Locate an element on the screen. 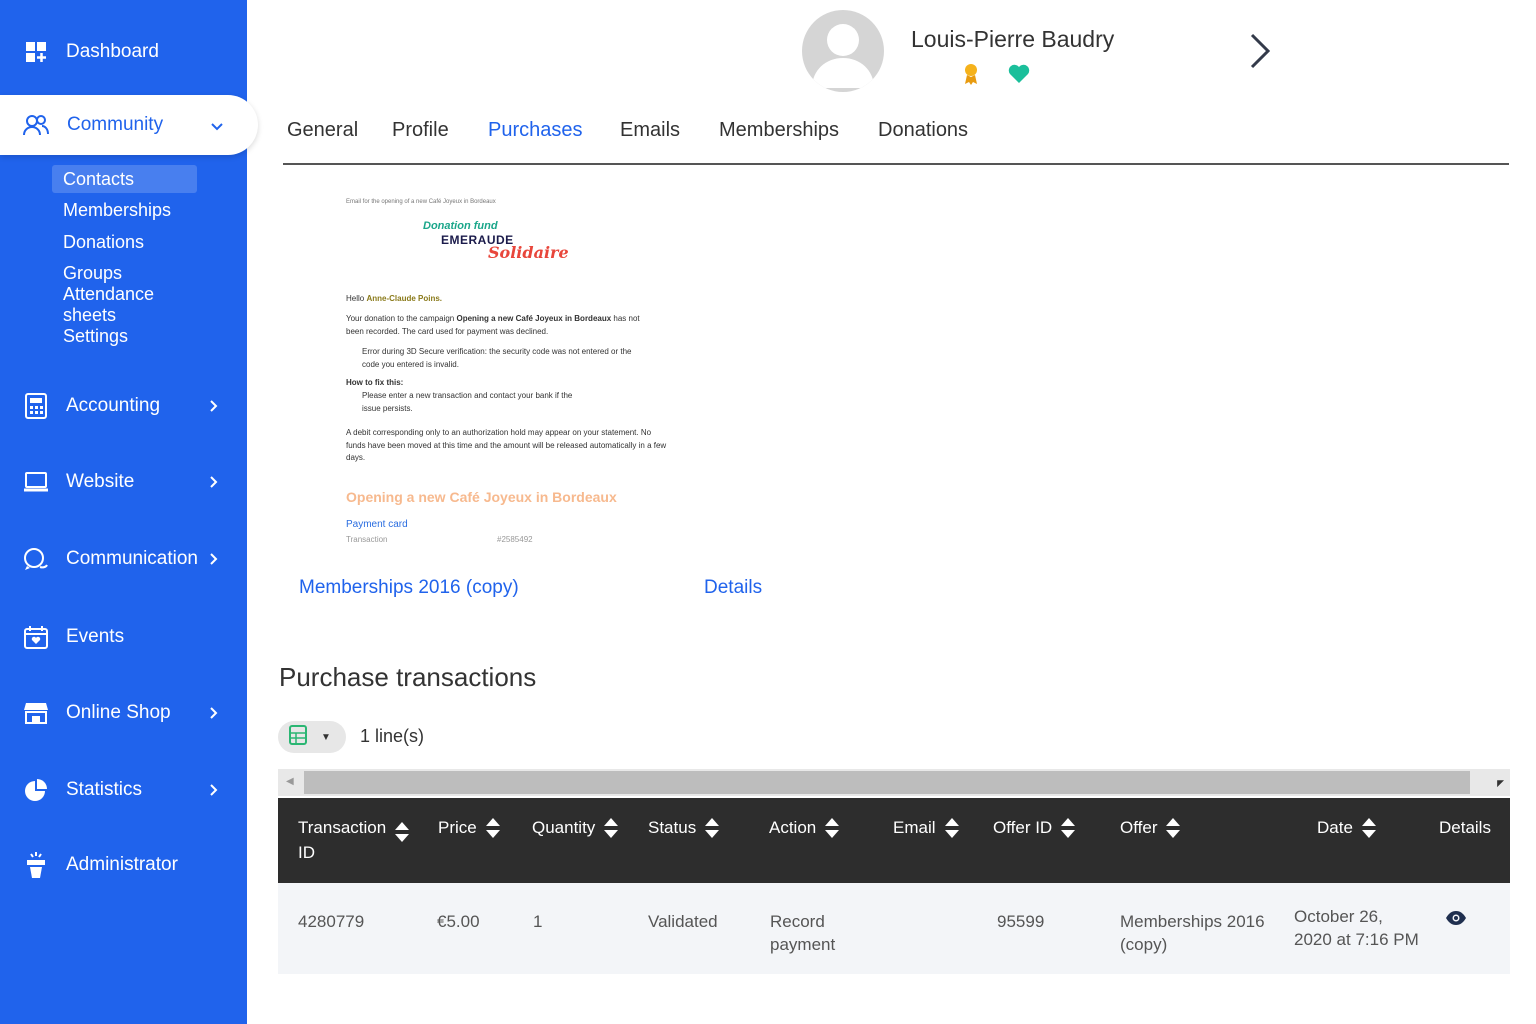  cell-price: €5.00 is located at coordinates (458, 921).